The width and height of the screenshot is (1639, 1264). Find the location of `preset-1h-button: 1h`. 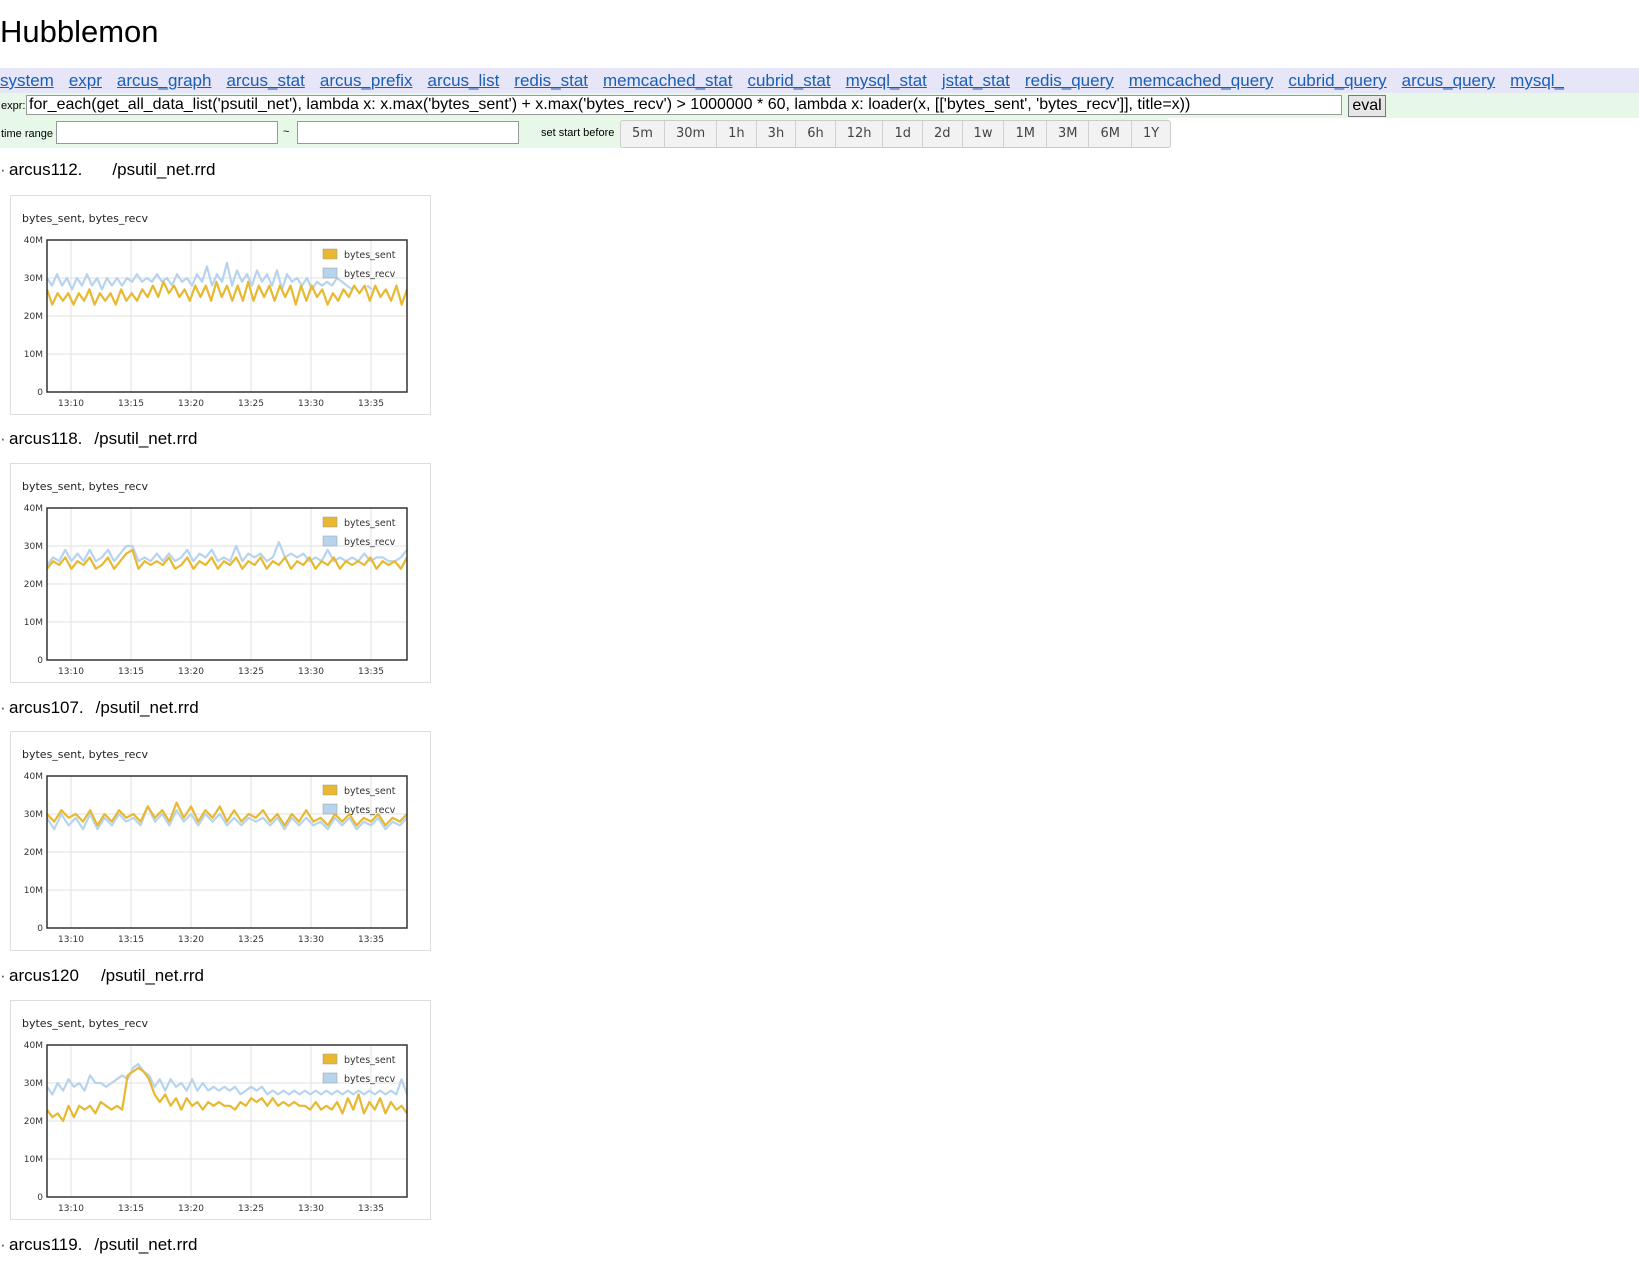

preset-1h-button: 1h is located at coordinates (737, 134).